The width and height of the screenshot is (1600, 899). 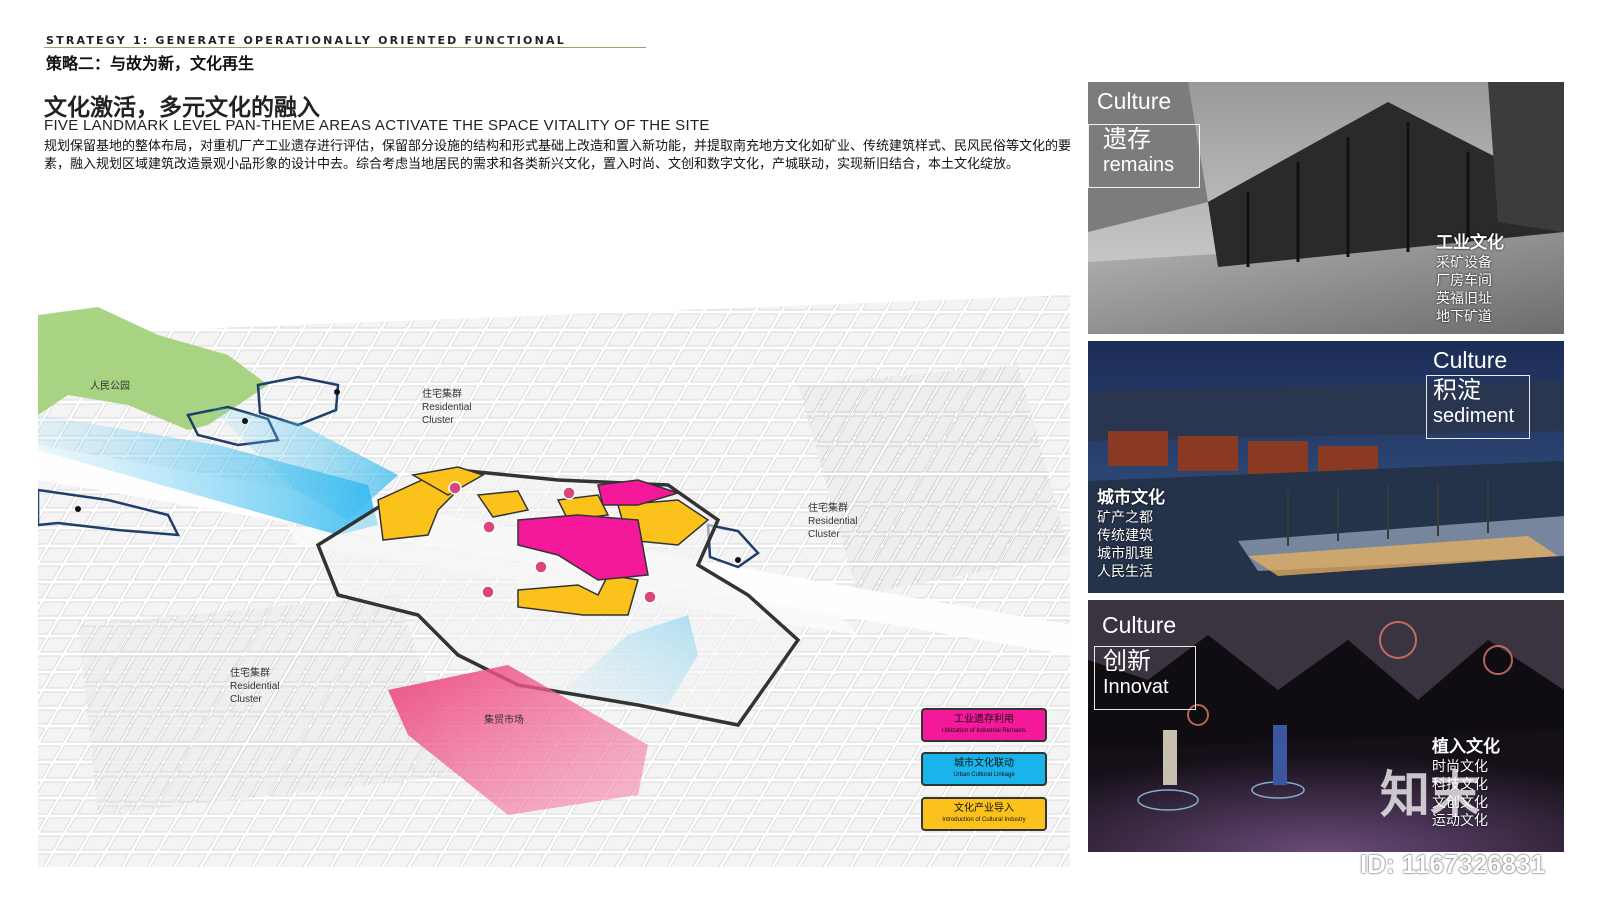 What do you see at coordinates (1144, 156) in the screenshot?
I see `culture-box-remains: 遗存 remains` at bounding box center [1144, 156].